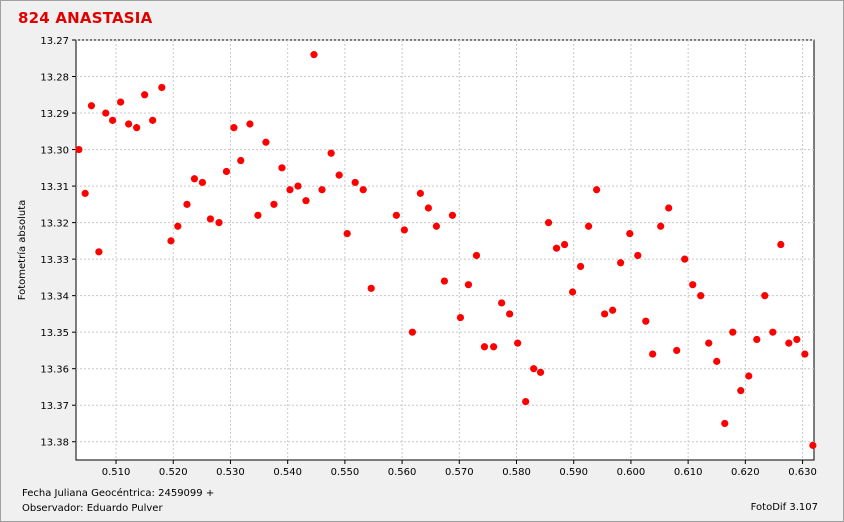 The image size is (844, 522). What do you see at coordinates (54, 224) in the screenshot?
I see `y-tick-label: 13.32` at bounding box center [54, 224].